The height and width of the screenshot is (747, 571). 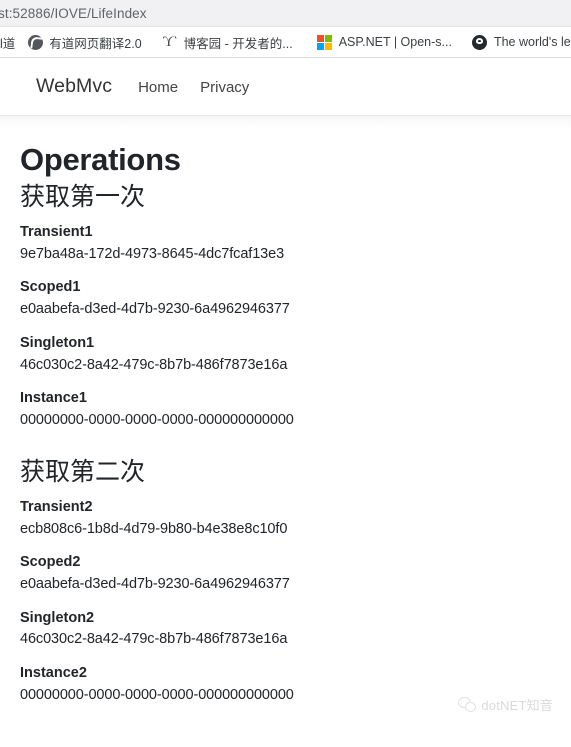 I want to click on page-title: Operations, so click(x=100, y=159).